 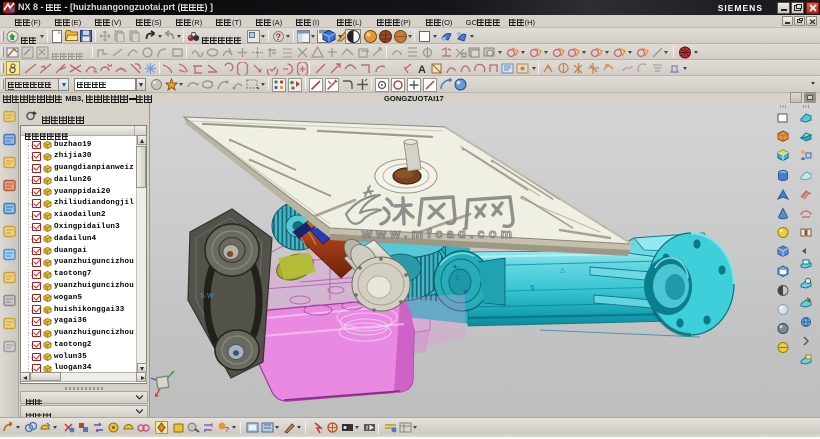 I want to click on svg-text: A, so click(x=422, y=69).